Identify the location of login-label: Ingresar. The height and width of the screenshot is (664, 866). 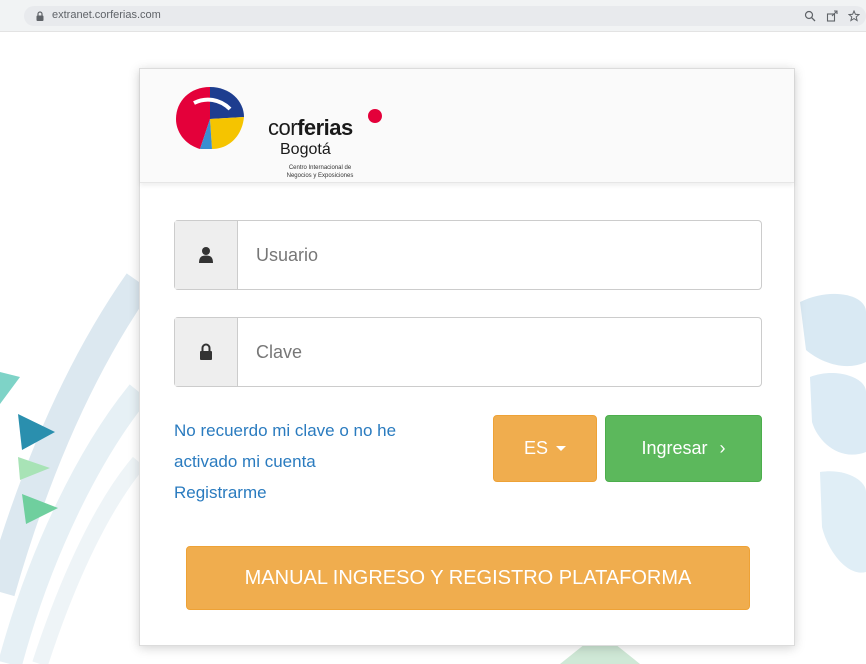
(674, 448).